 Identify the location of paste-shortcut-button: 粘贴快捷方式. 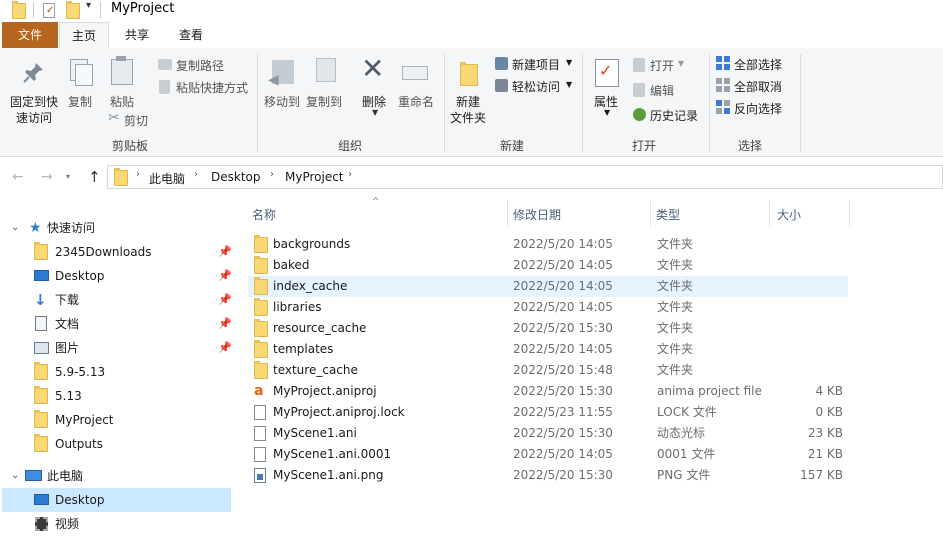
(206, 87).